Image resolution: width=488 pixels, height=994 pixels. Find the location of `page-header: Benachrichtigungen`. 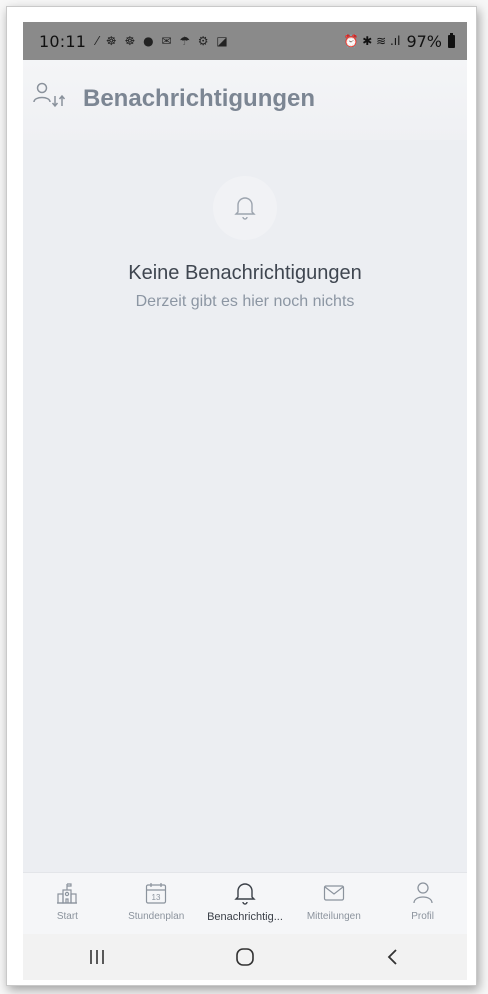

page-header: Benachrichtigungen is located at coordinates (245, 100).